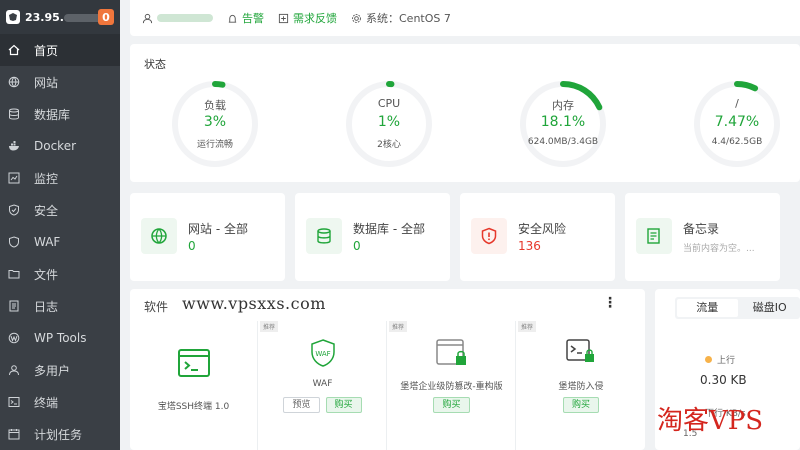 The image size is (800, 450). Describe the element at coordinates (60, 82) in the screenshot. I see `sidebar-item-website: 网站` at that location.